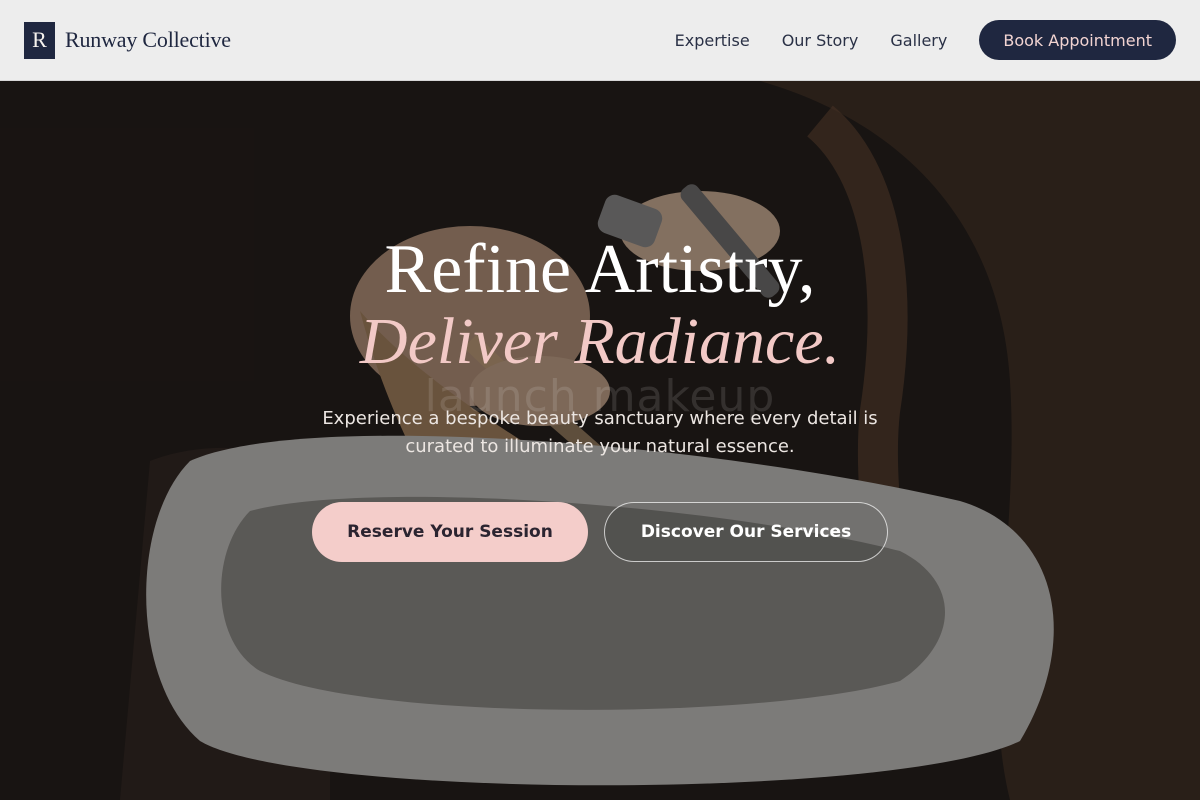 The height and width of the screenshot is (800, 1200). I want to click on brand: R Runway Collective, so click(127, 40).